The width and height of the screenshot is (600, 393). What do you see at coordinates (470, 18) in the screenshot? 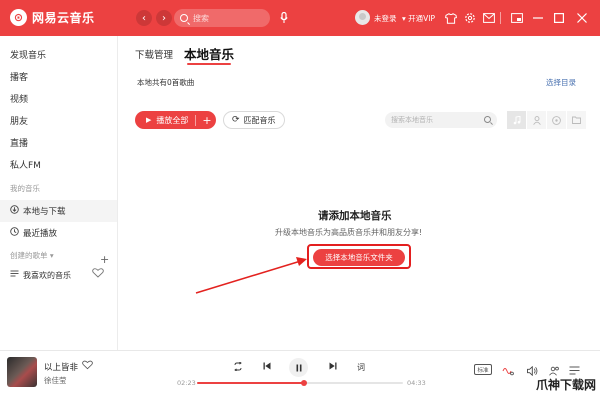
I see `settings-icon` at bounding box center [470, 18].